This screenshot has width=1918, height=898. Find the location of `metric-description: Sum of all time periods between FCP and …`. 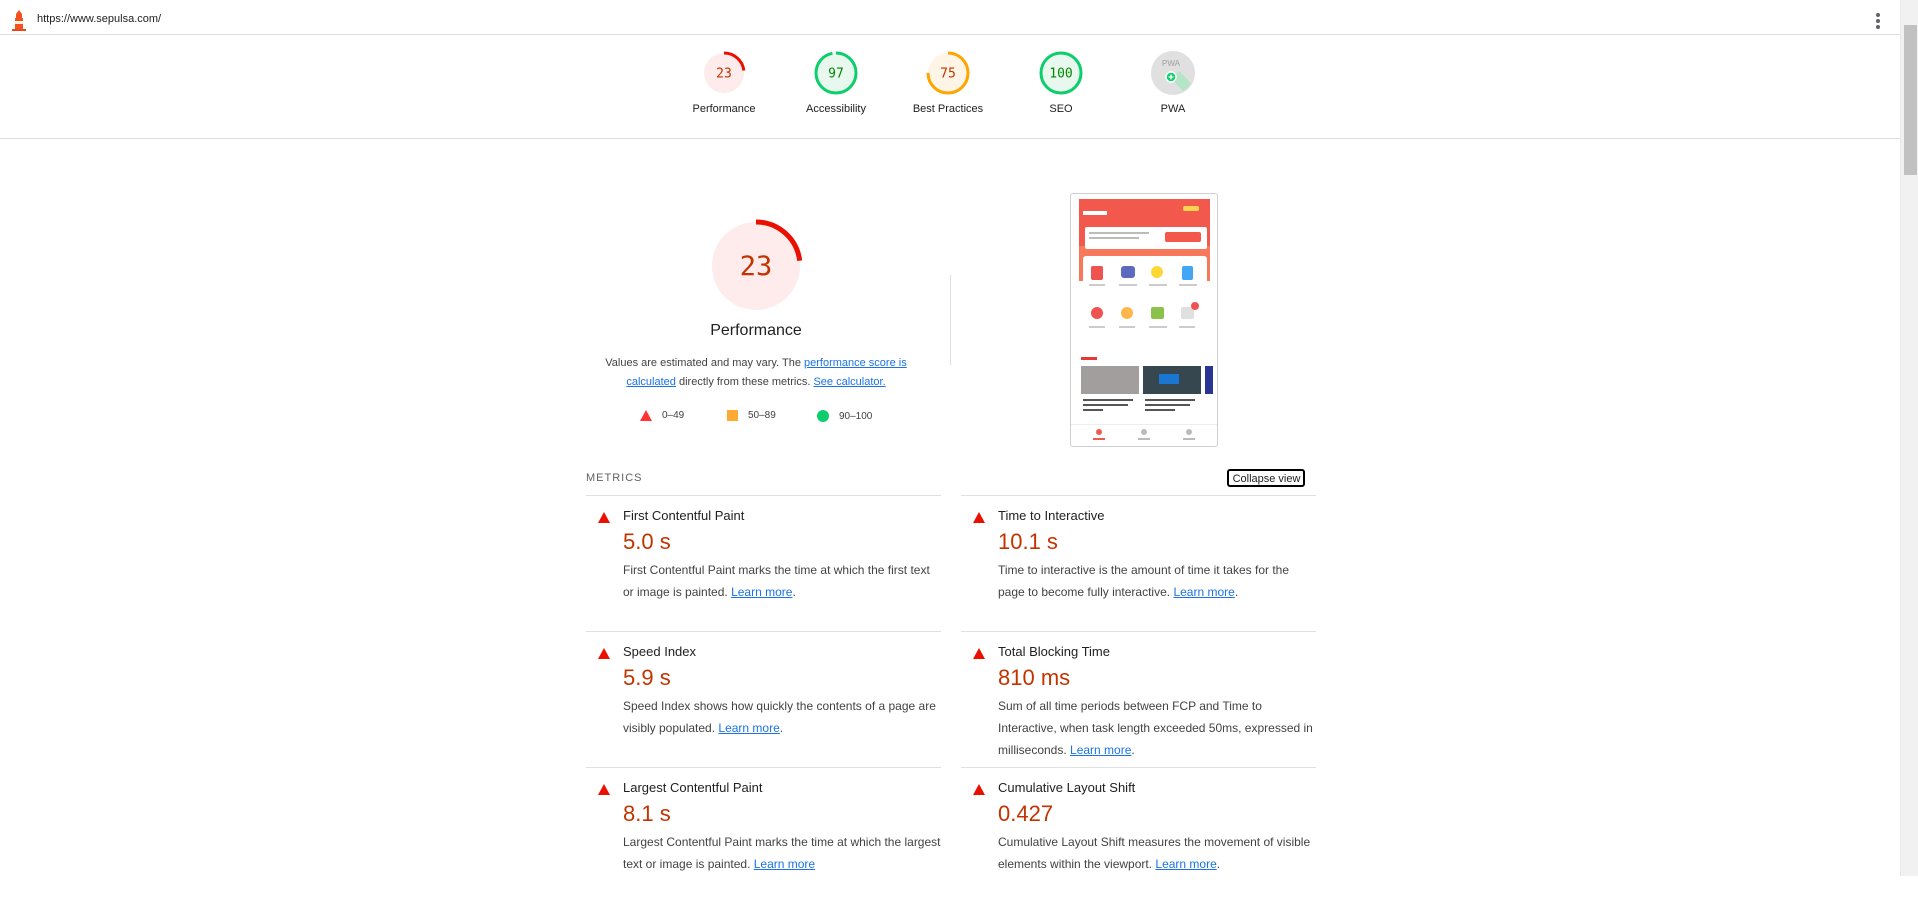

metric-description: Sum of all time periods between FCP and … is located at coordinates (1157, 728).